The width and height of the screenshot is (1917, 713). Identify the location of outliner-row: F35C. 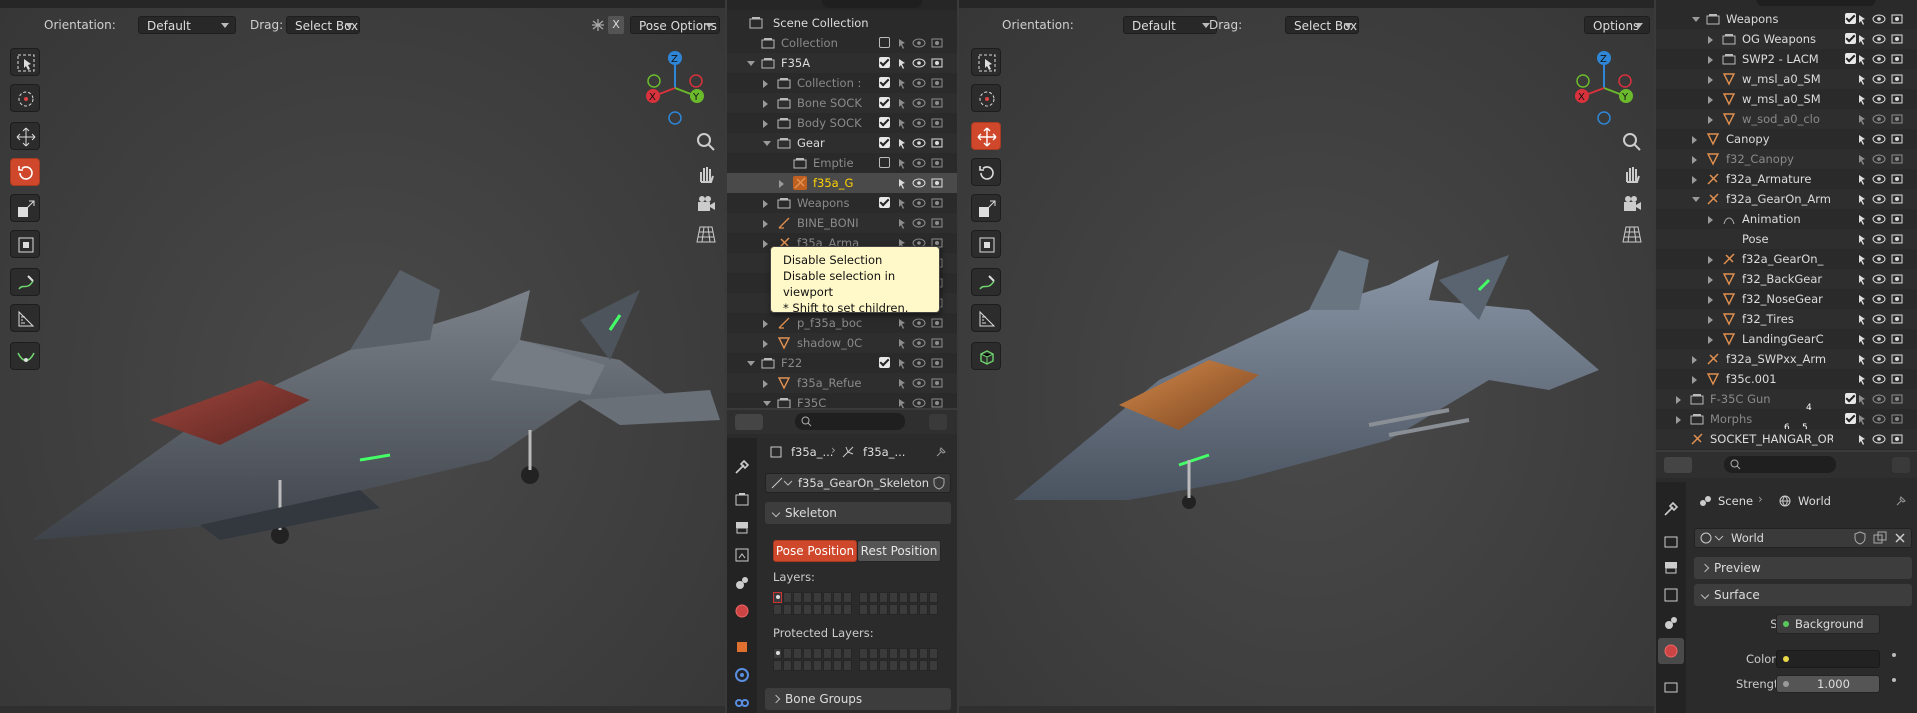
(842, 400).